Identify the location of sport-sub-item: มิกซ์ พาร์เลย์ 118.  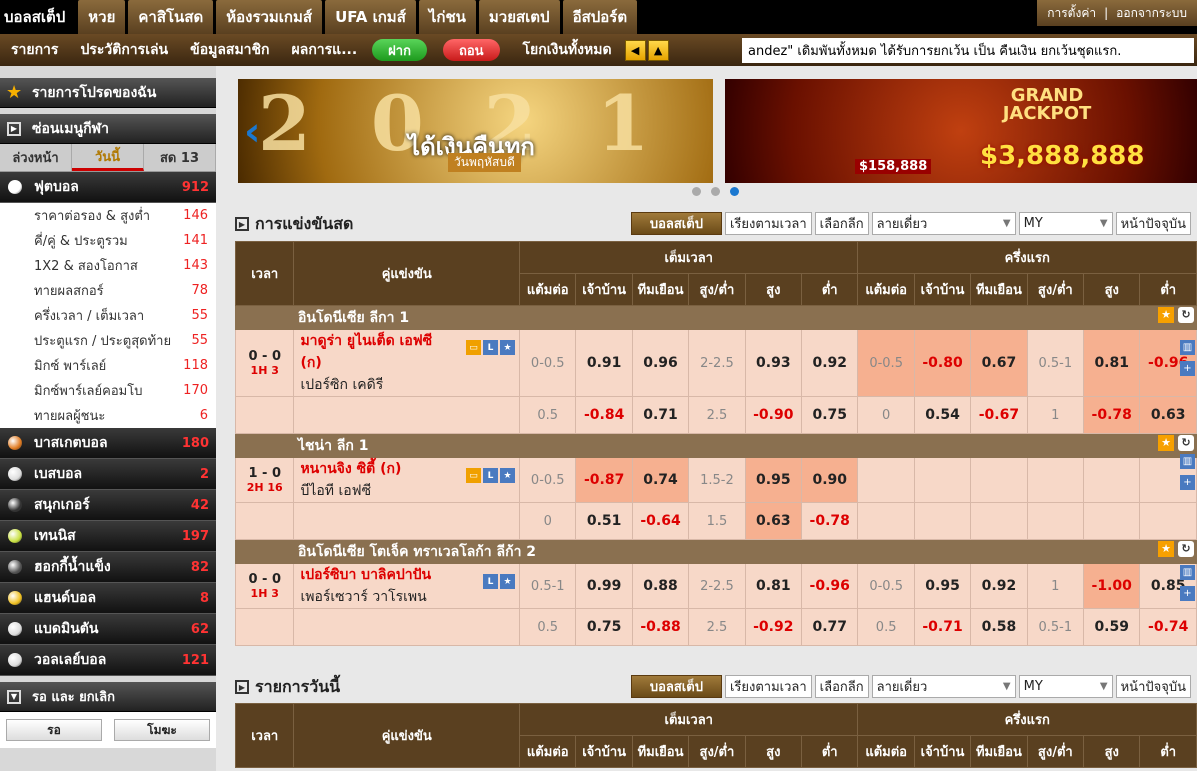
(108, 365).